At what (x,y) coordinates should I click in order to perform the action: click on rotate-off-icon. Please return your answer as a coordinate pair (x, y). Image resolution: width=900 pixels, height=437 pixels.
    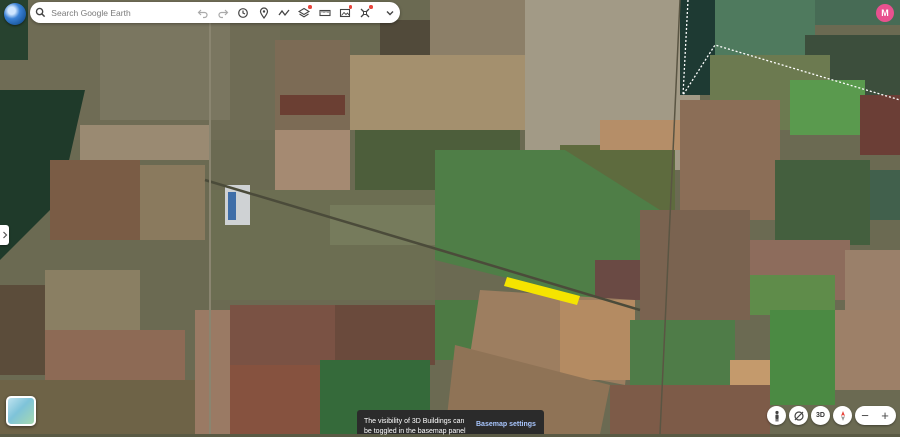
    Looking at the image, I should click on (798, 415).